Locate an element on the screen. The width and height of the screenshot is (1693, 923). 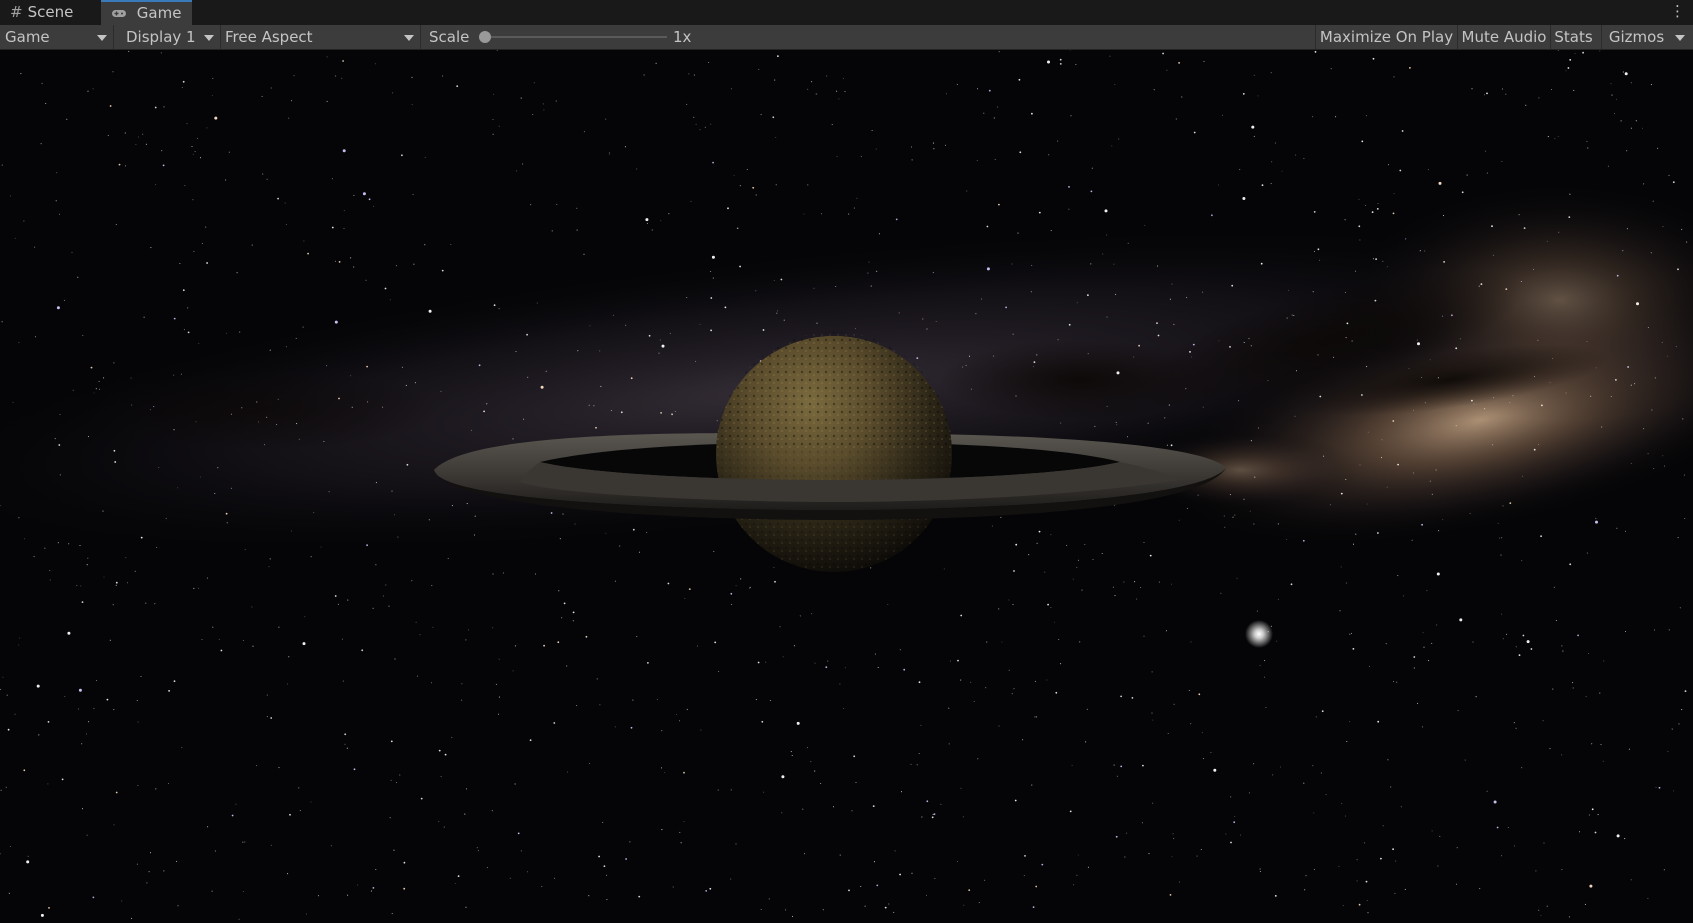
scale-slider-handle is located at coordinates (485, 37).